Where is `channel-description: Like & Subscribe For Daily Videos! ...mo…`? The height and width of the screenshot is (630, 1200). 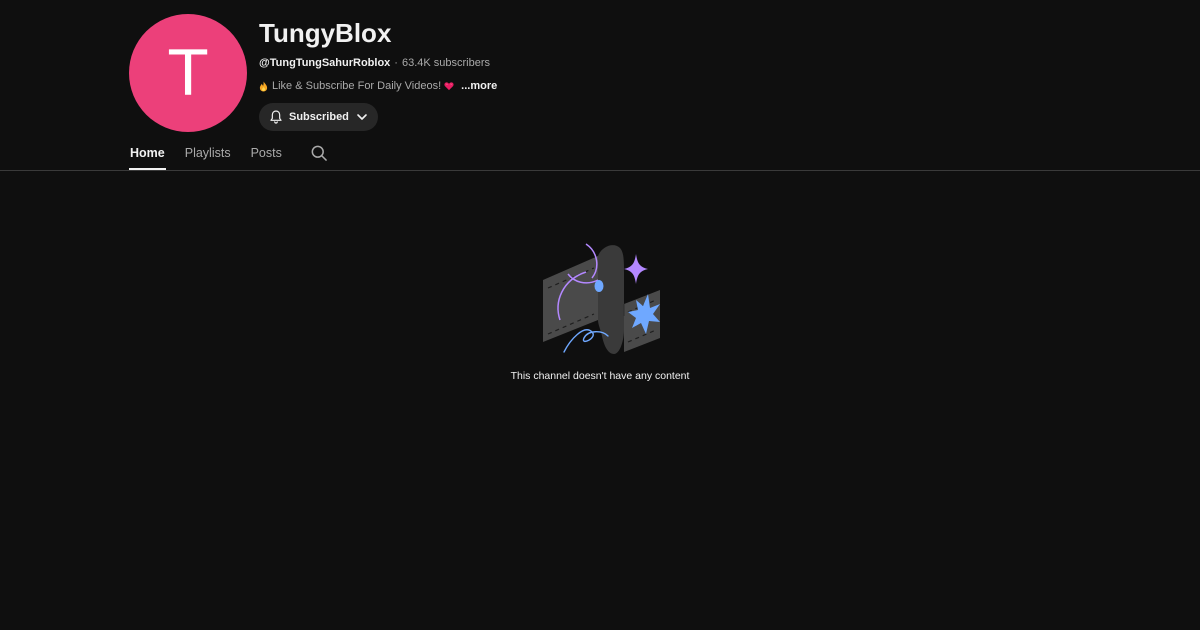 channel-description: Like & Subscribe For Daily Videos! ...mo… is located at coordinates (378, 86).